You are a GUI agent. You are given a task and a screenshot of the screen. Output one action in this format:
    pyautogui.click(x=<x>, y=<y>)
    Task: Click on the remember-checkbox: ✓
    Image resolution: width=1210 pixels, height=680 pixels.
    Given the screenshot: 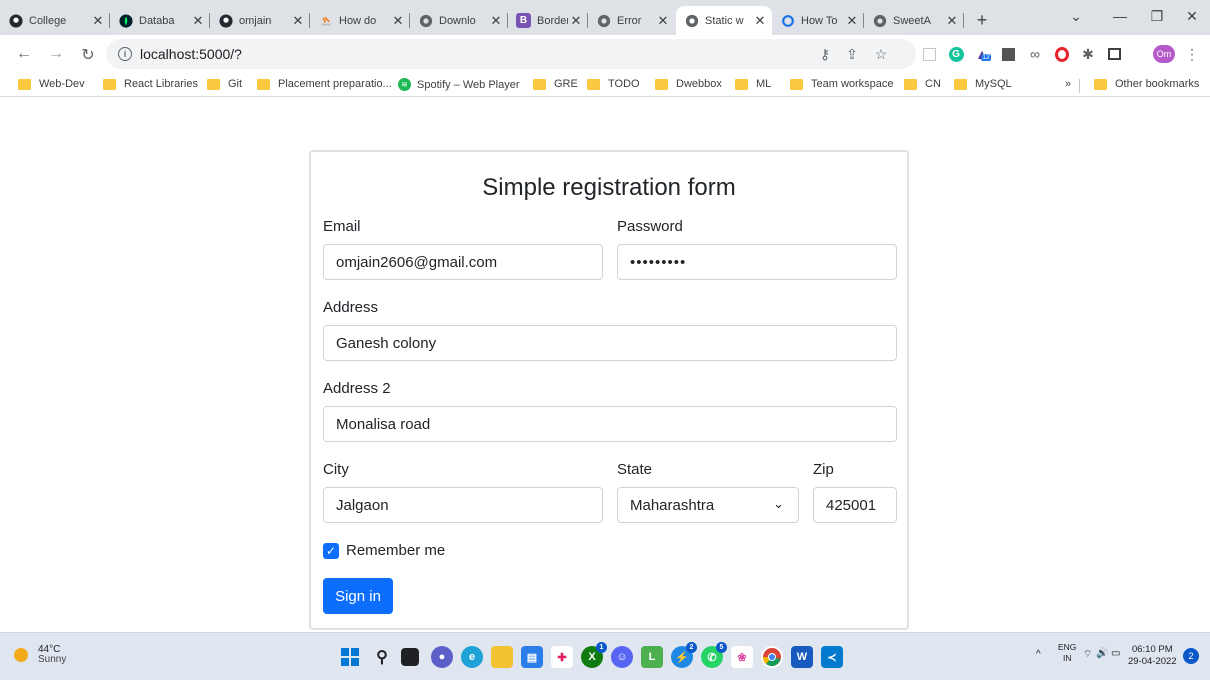 What is the action you would take?
    pyautogui.click(x=331, y=551)
    